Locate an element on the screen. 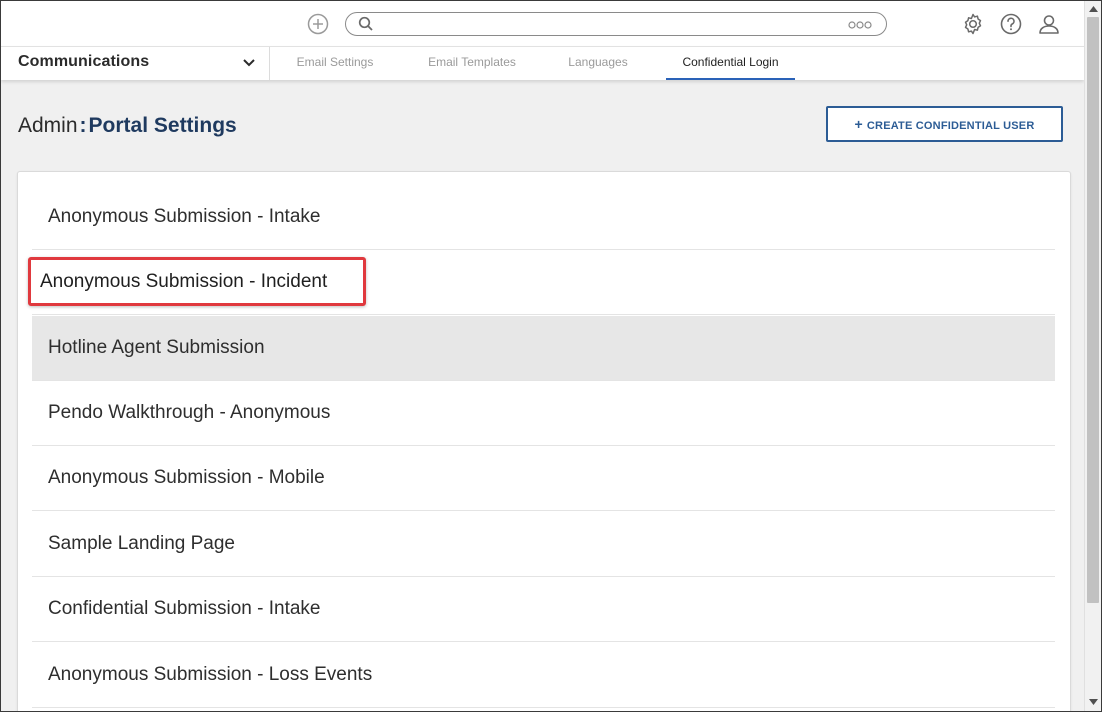 The width and height of the screenshot is (1102, 712). scroll-up-arrow-icon is located at coordinates (1093, 9).